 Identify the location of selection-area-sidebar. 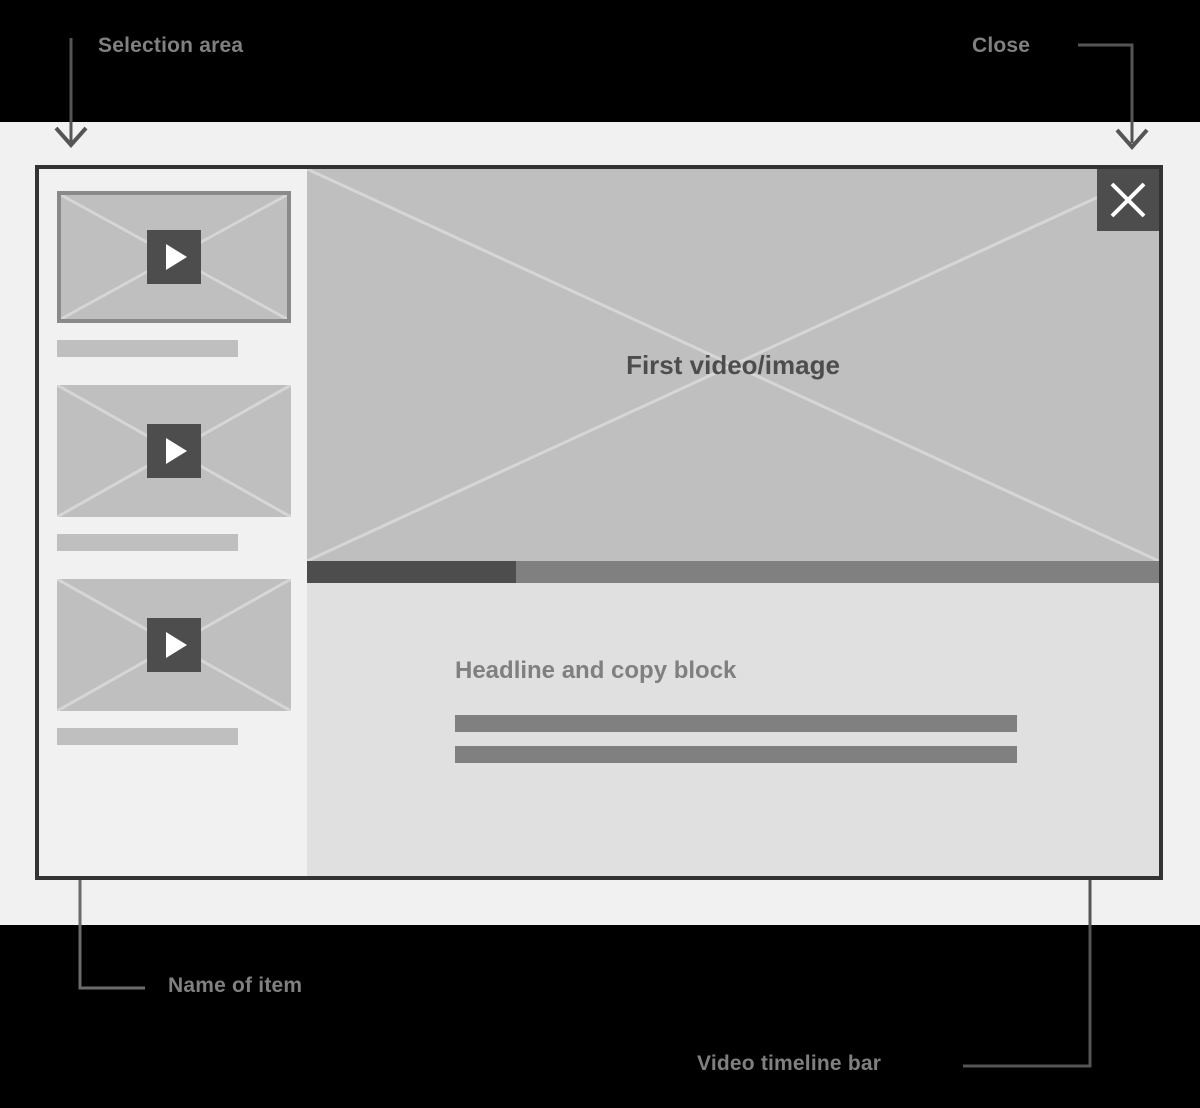
(173, 522).